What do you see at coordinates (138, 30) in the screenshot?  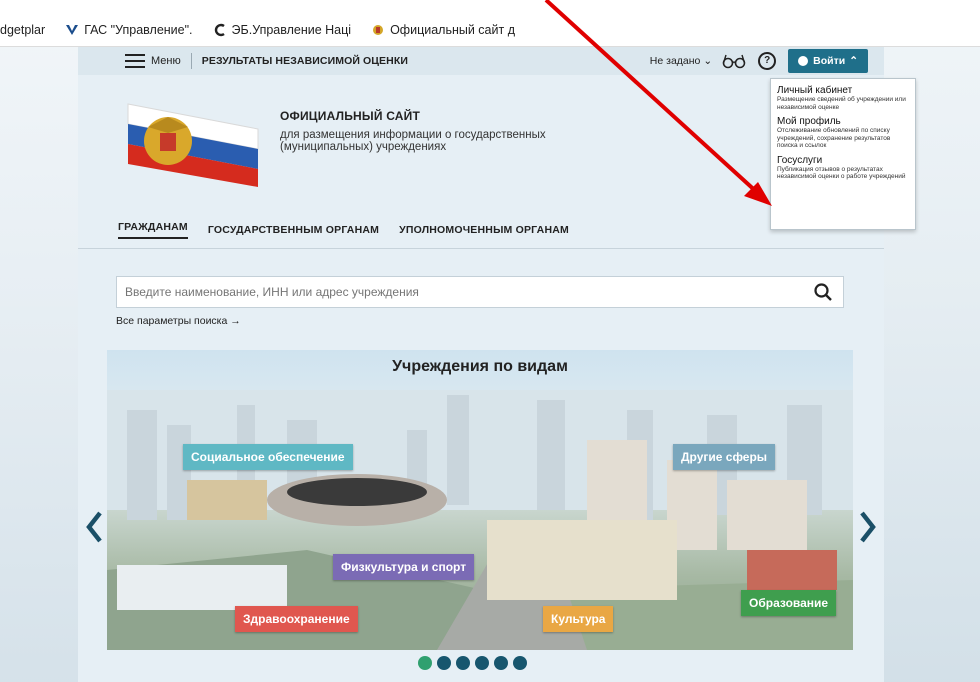 I see `bookmark-label: ГАС "Управление".` at bounding box center [138, 30].